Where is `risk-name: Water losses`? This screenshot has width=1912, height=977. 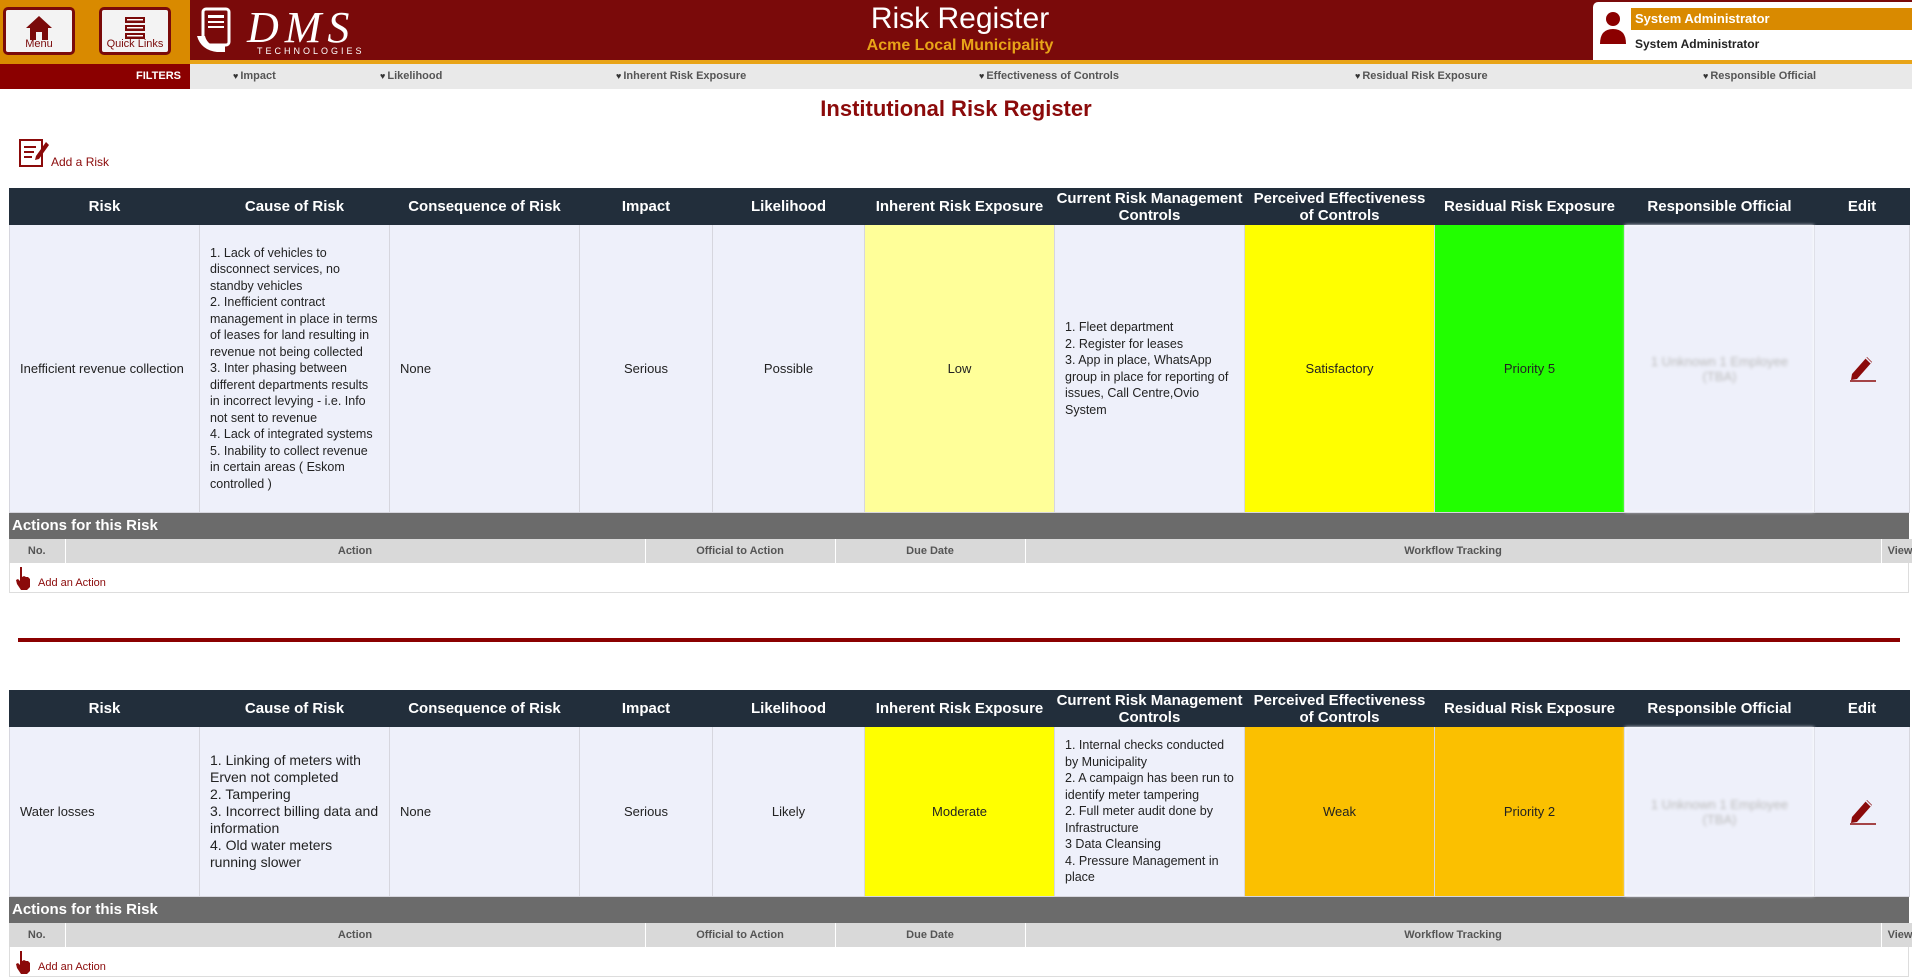 risk-name: Water losses is located at coordinates (104, 811).